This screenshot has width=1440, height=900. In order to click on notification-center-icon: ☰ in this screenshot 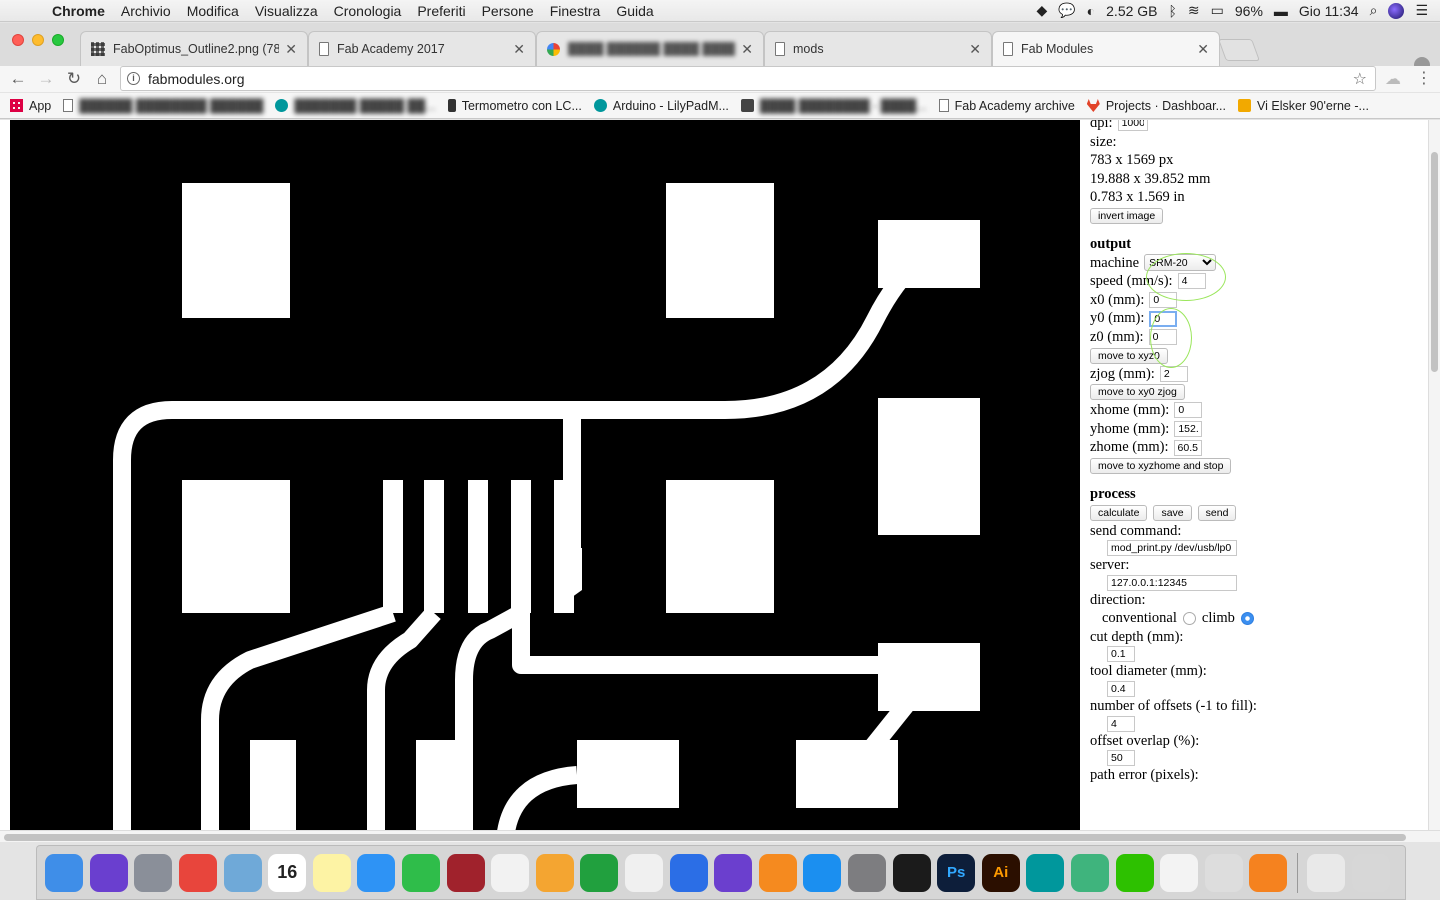, I will do `click(1421, 10)`.